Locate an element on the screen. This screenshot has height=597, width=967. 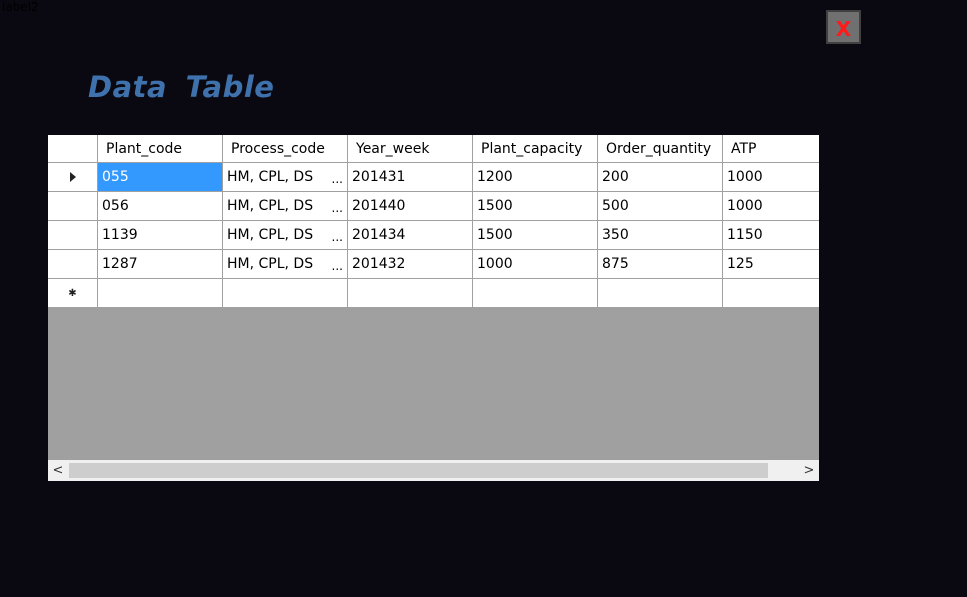
table-row: 055 HM, CPL, DS ... 201431 1200 200 1000 is located at coordinates (433, 177).